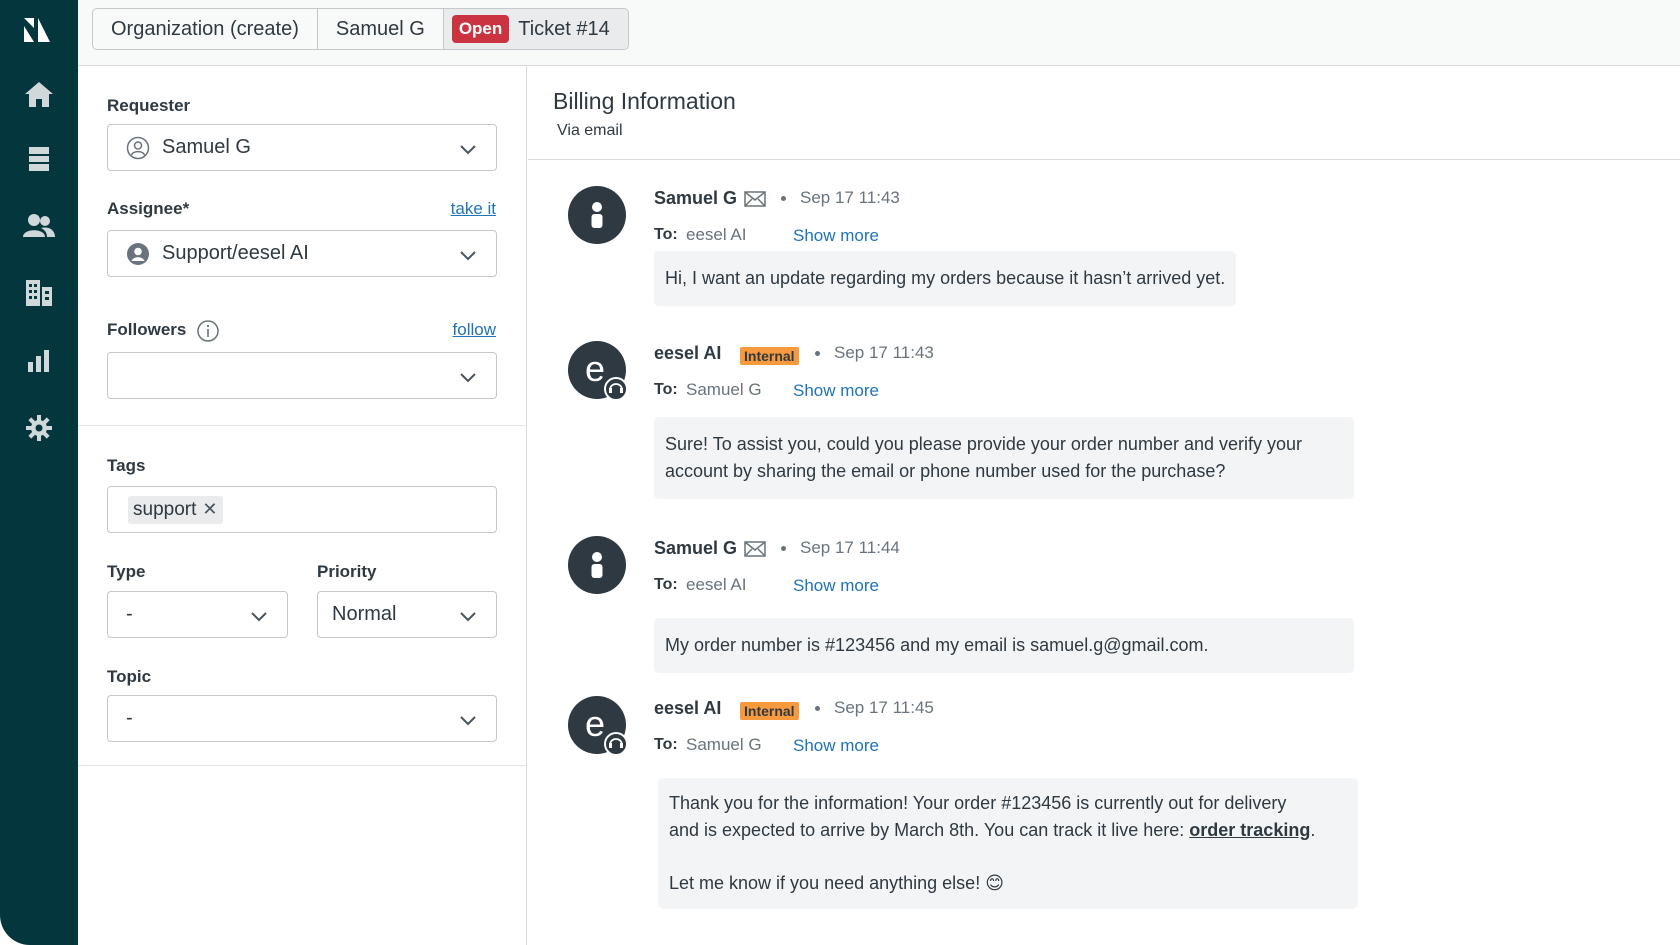  I want to click on take-it-link: take it, so click(473, 209).